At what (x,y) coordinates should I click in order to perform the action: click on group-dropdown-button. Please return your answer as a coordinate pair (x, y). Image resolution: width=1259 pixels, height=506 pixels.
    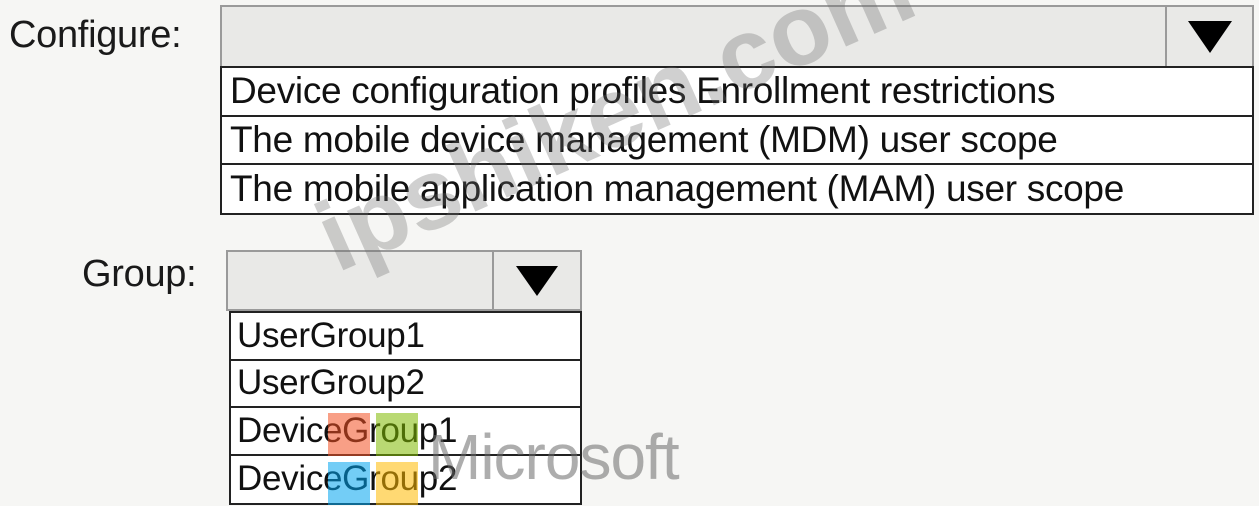
    Looking at the image, I should click on (536, 280).